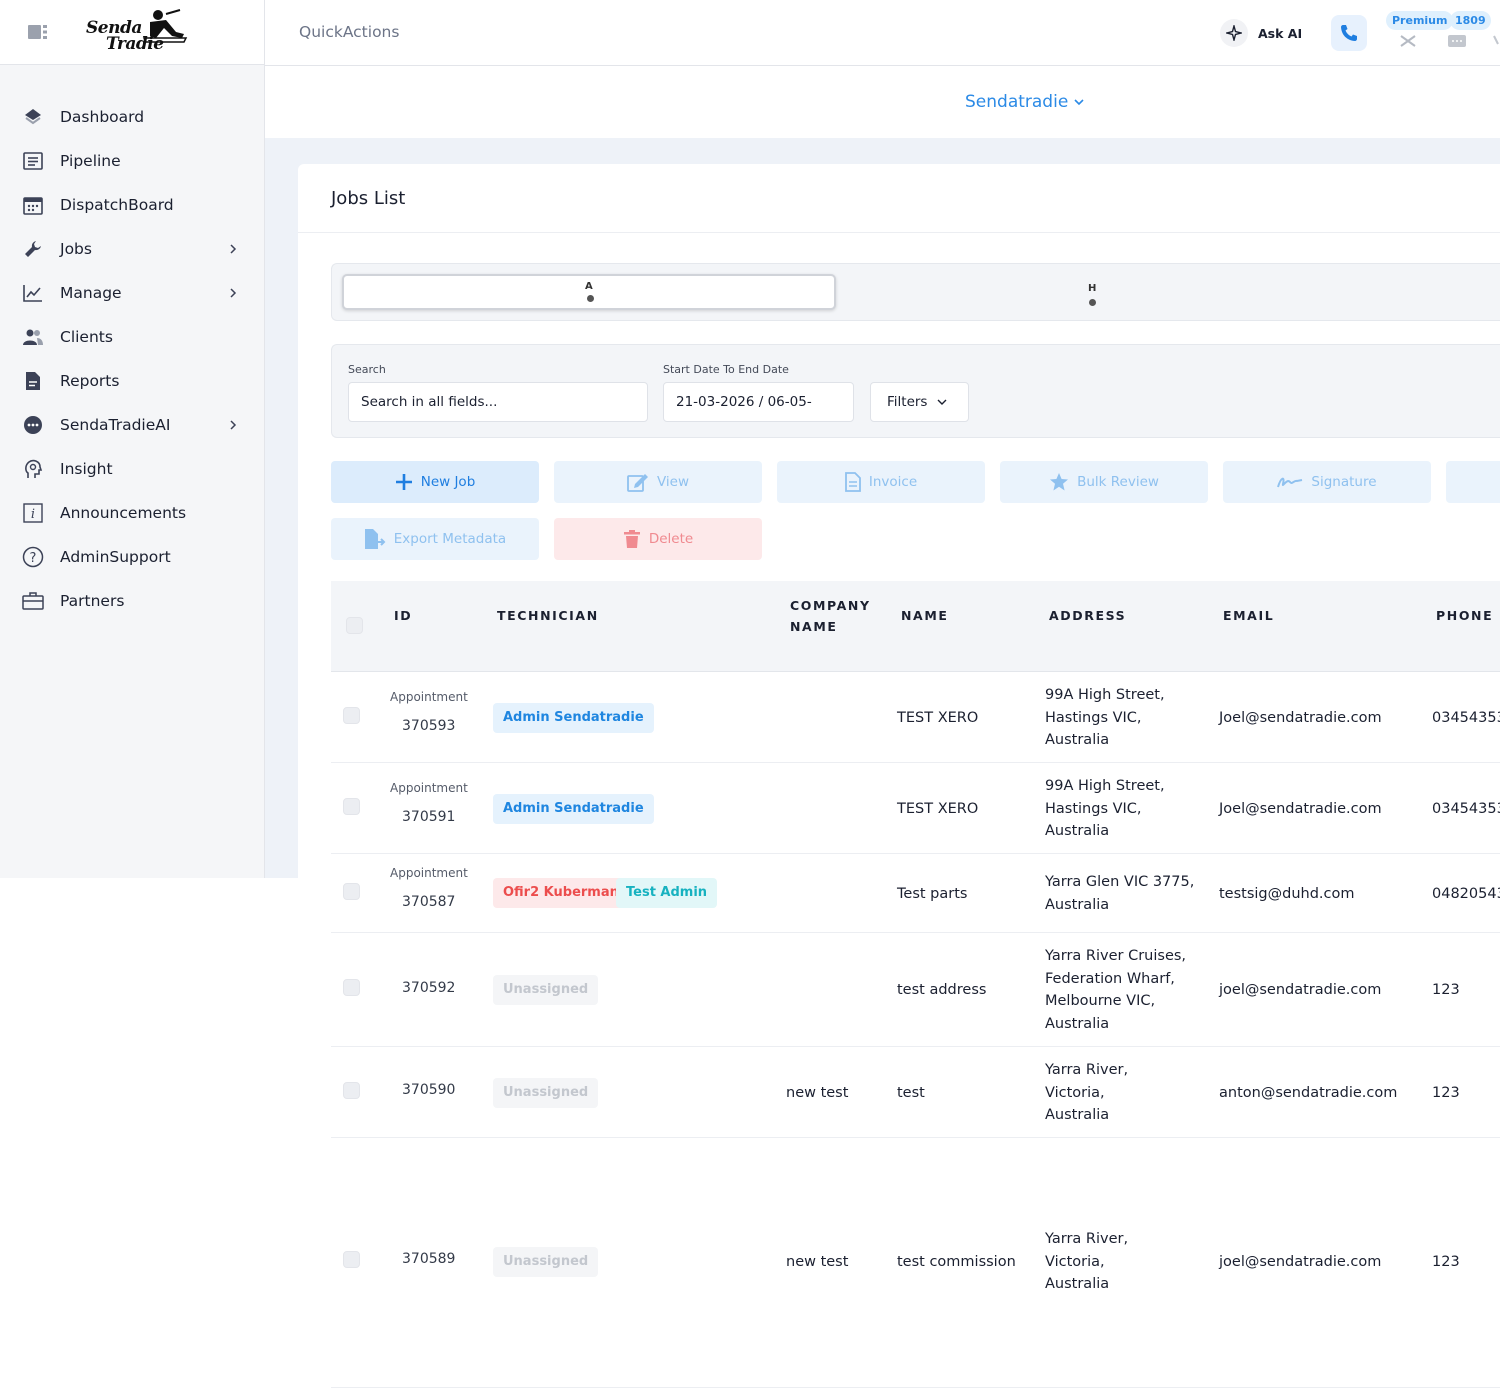  I want to click on new-job-button: New Job, so click(435, 482).